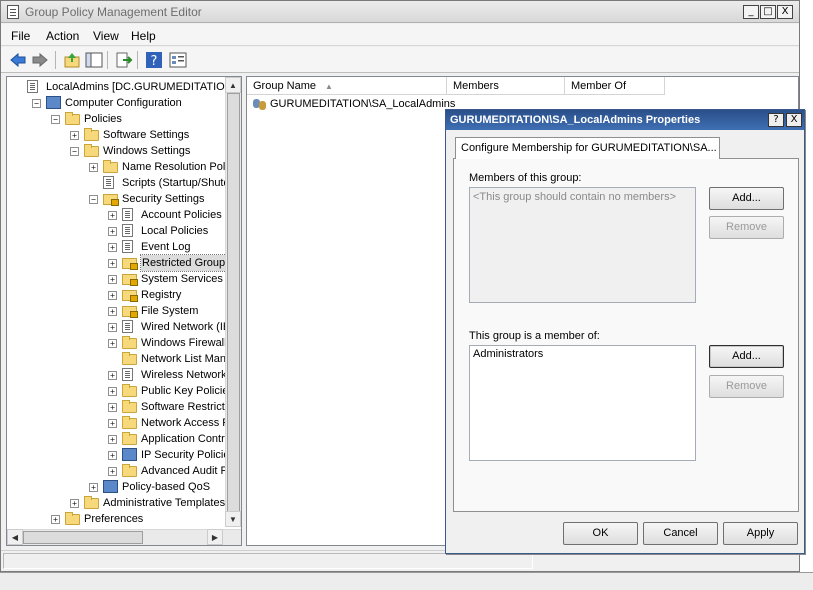 This screenshot has height=590, width=813. What do you see at coordinates (124, 455) in the screenshot?
I see `tree-item-ip-security-policies-or: + IP Security Policies or` at bounding box center [124, 455].